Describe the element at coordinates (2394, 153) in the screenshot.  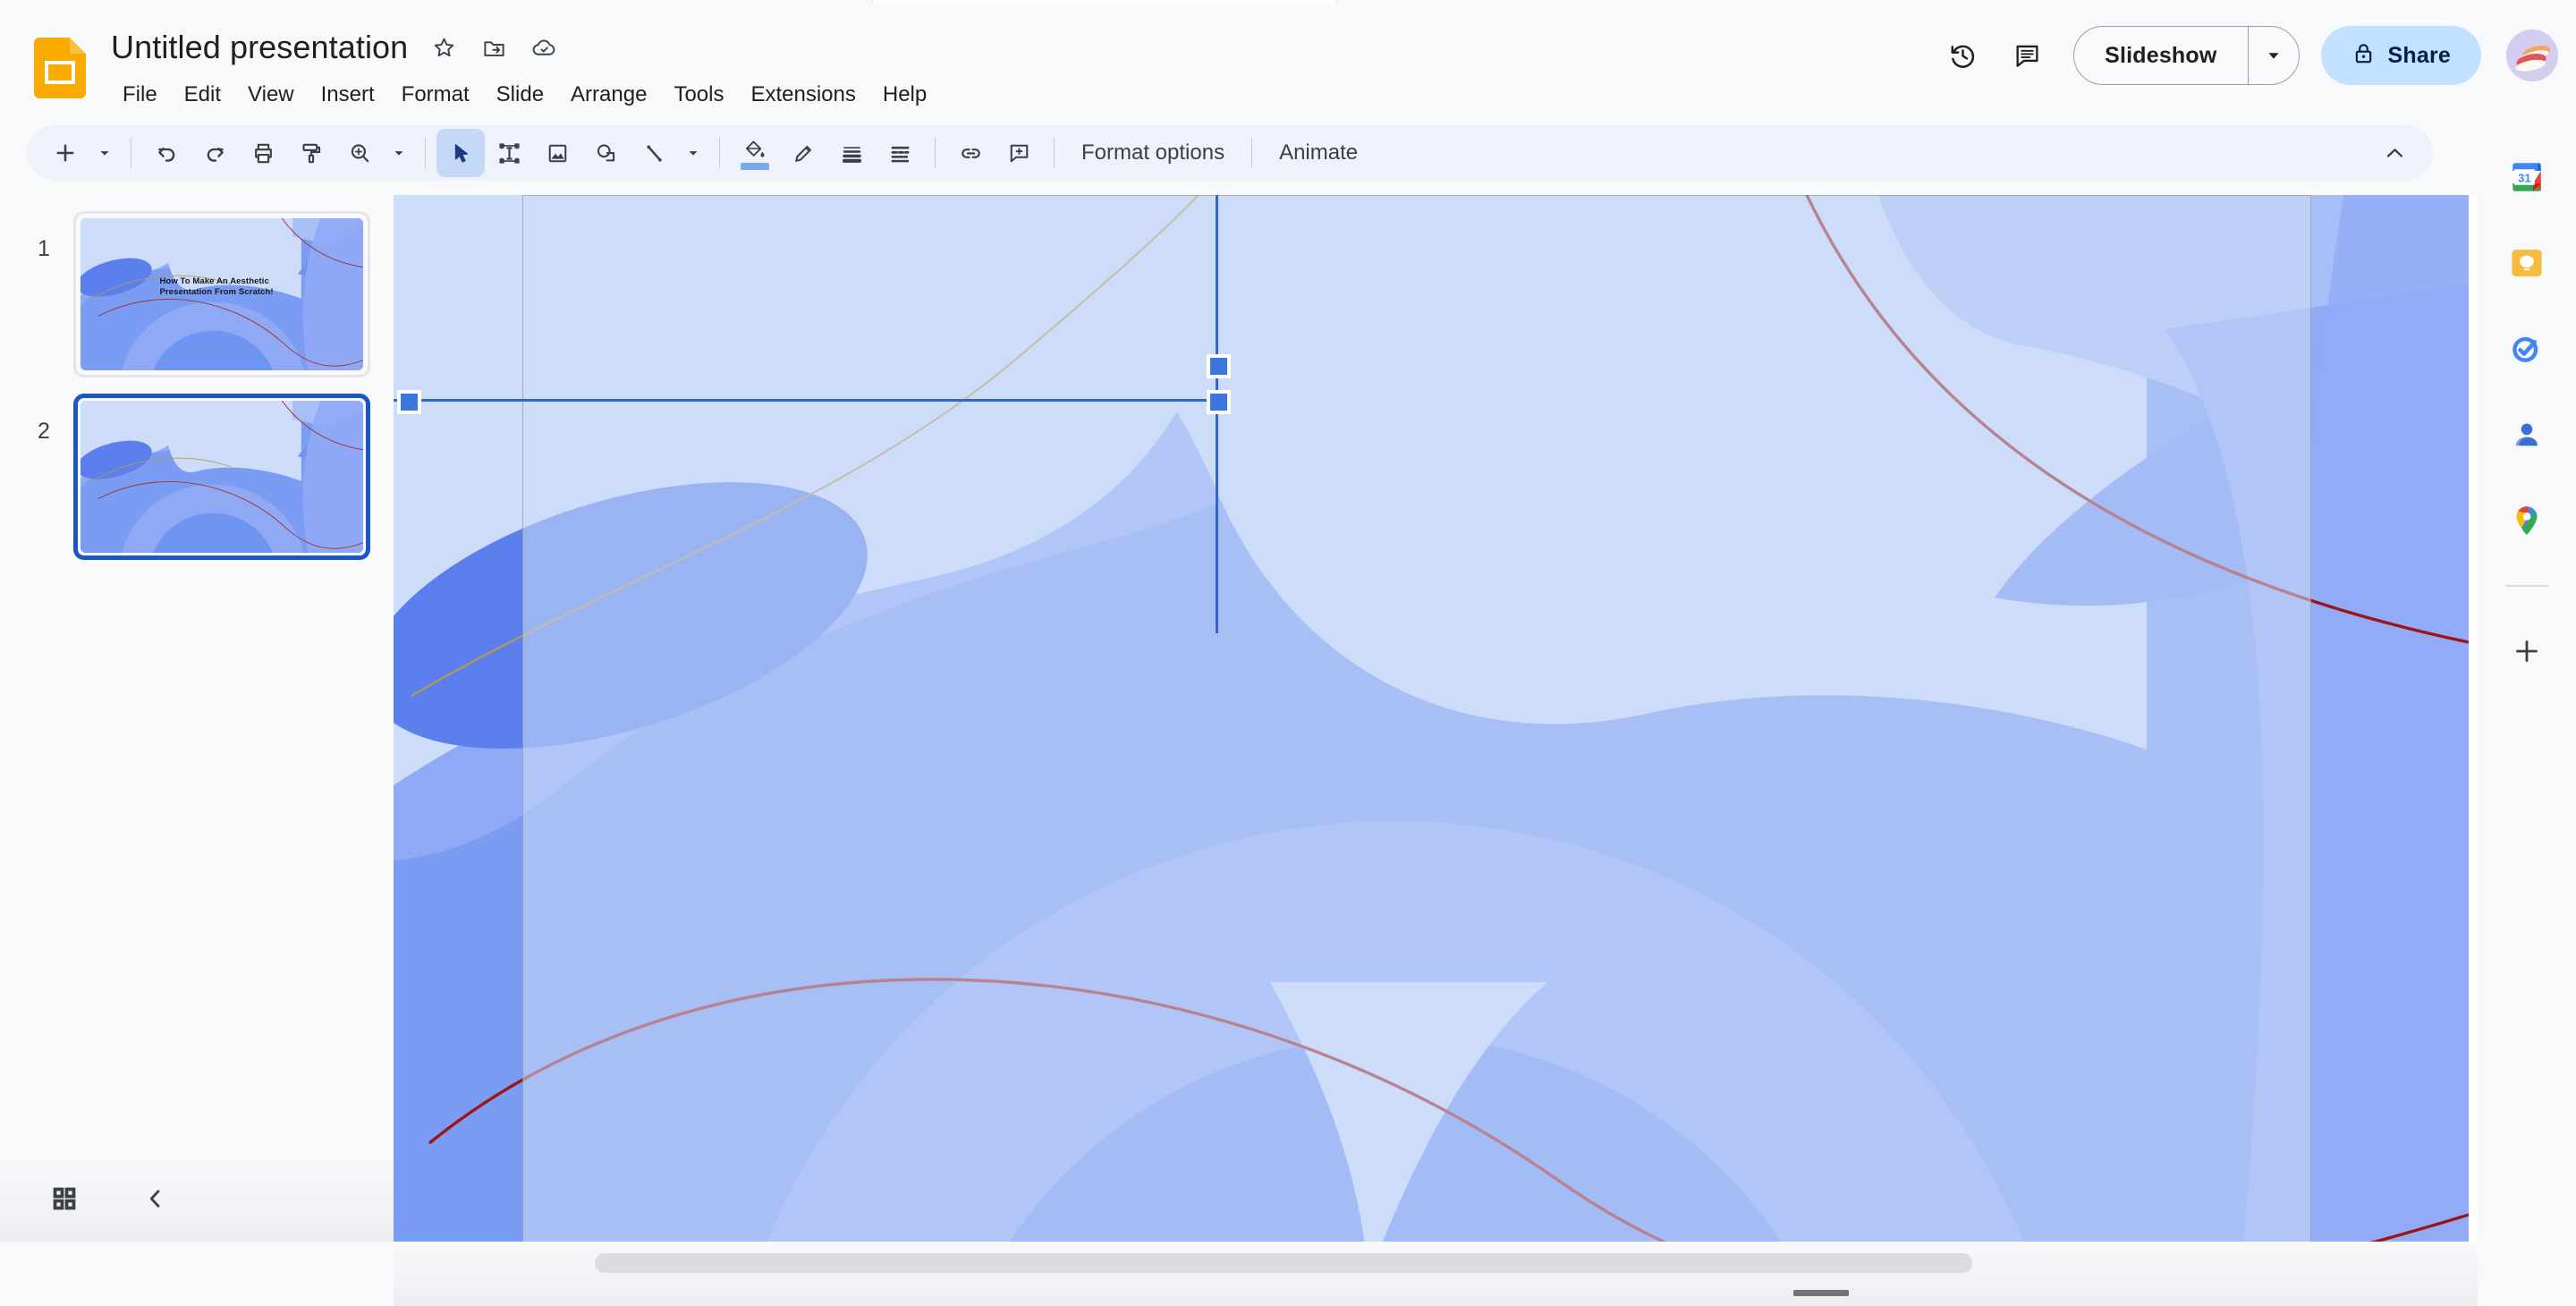
I see `collapse-toolbar-button` at that location.